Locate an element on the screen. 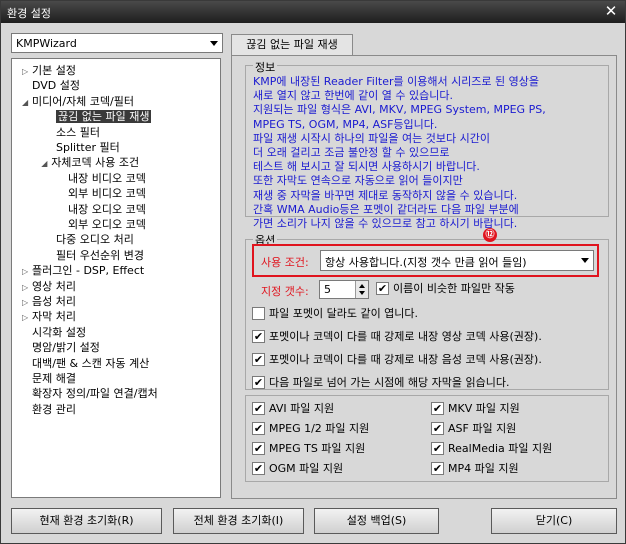 The height and width of the screenshot is (544, 626). checkbox-label: OGM 파일 지원 is located at coordinates (306, 468).